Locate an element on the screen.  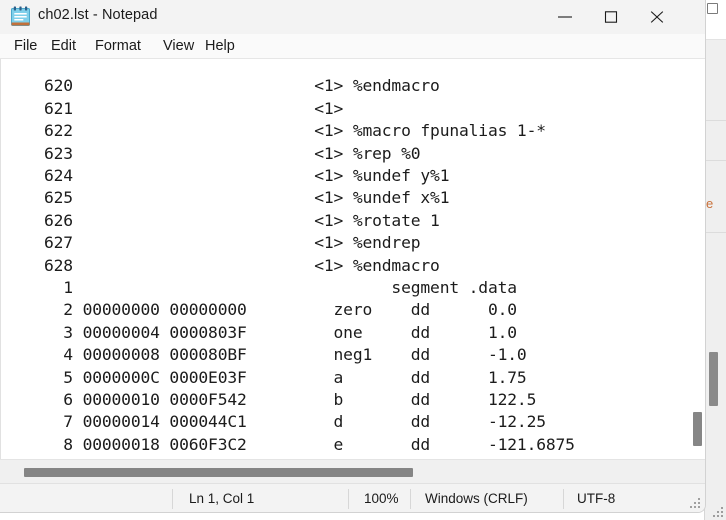
menu-item-view: View is located at coordinates (178, 46).